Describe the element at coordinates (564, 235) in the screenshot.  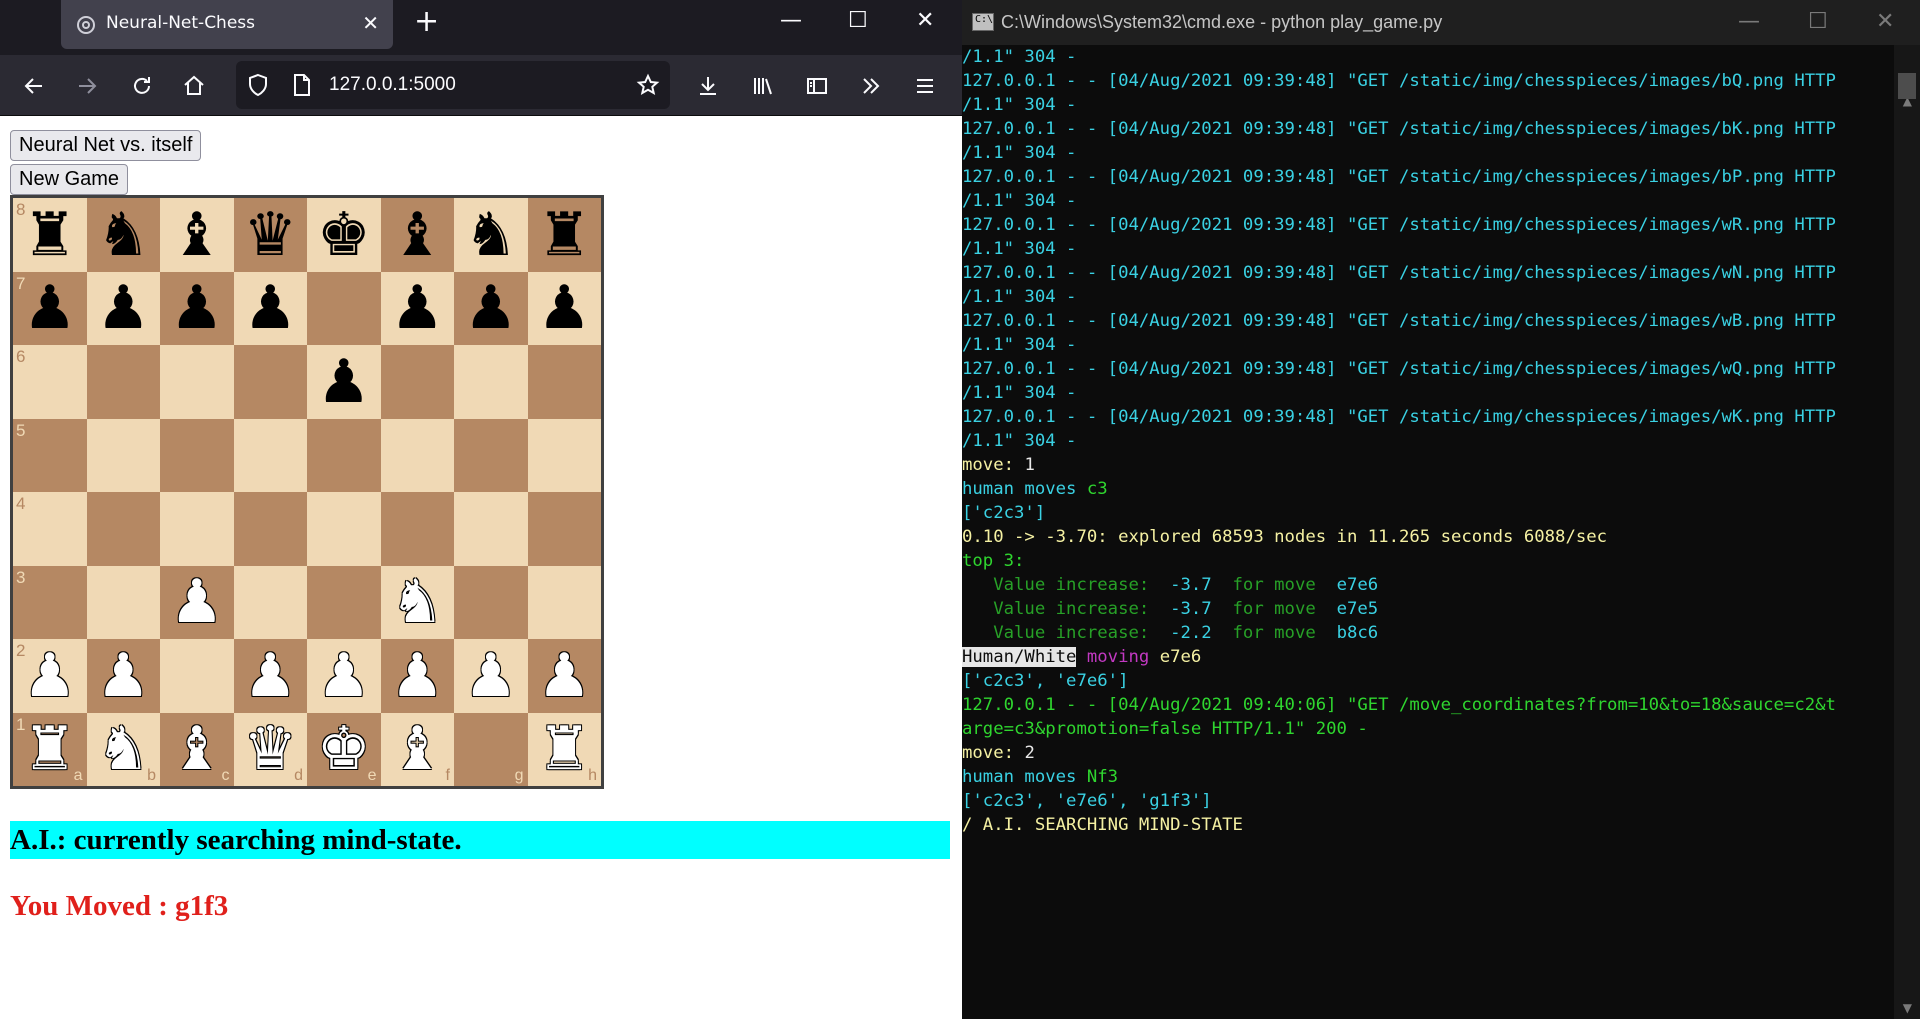
I see `square-h8: ♜` at that location.